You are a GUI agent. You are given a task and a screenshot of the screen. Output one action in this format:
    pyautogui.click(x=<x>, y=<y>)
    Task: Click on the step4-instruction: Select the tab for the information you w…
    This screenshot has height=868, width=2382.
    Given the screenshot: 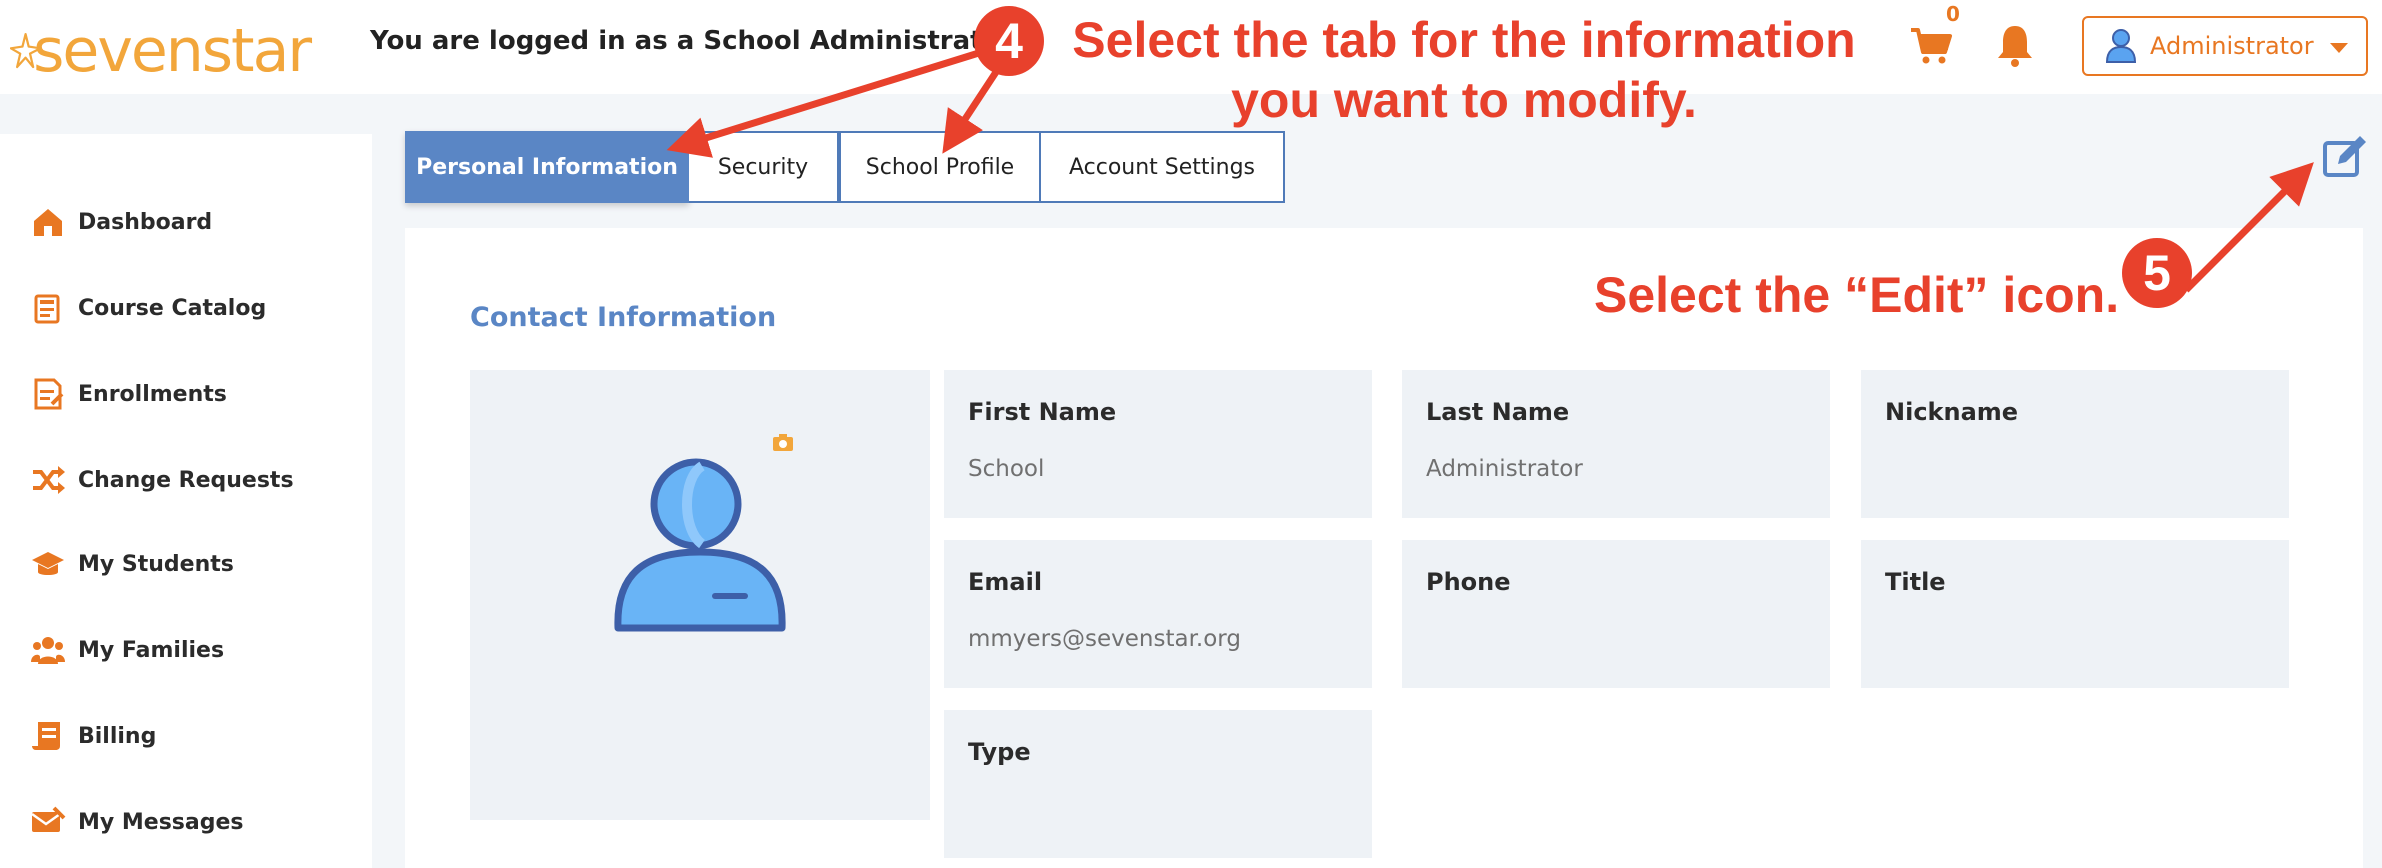 What is the action you would take?
    pyautogui.click(x=1464, y=70)
    